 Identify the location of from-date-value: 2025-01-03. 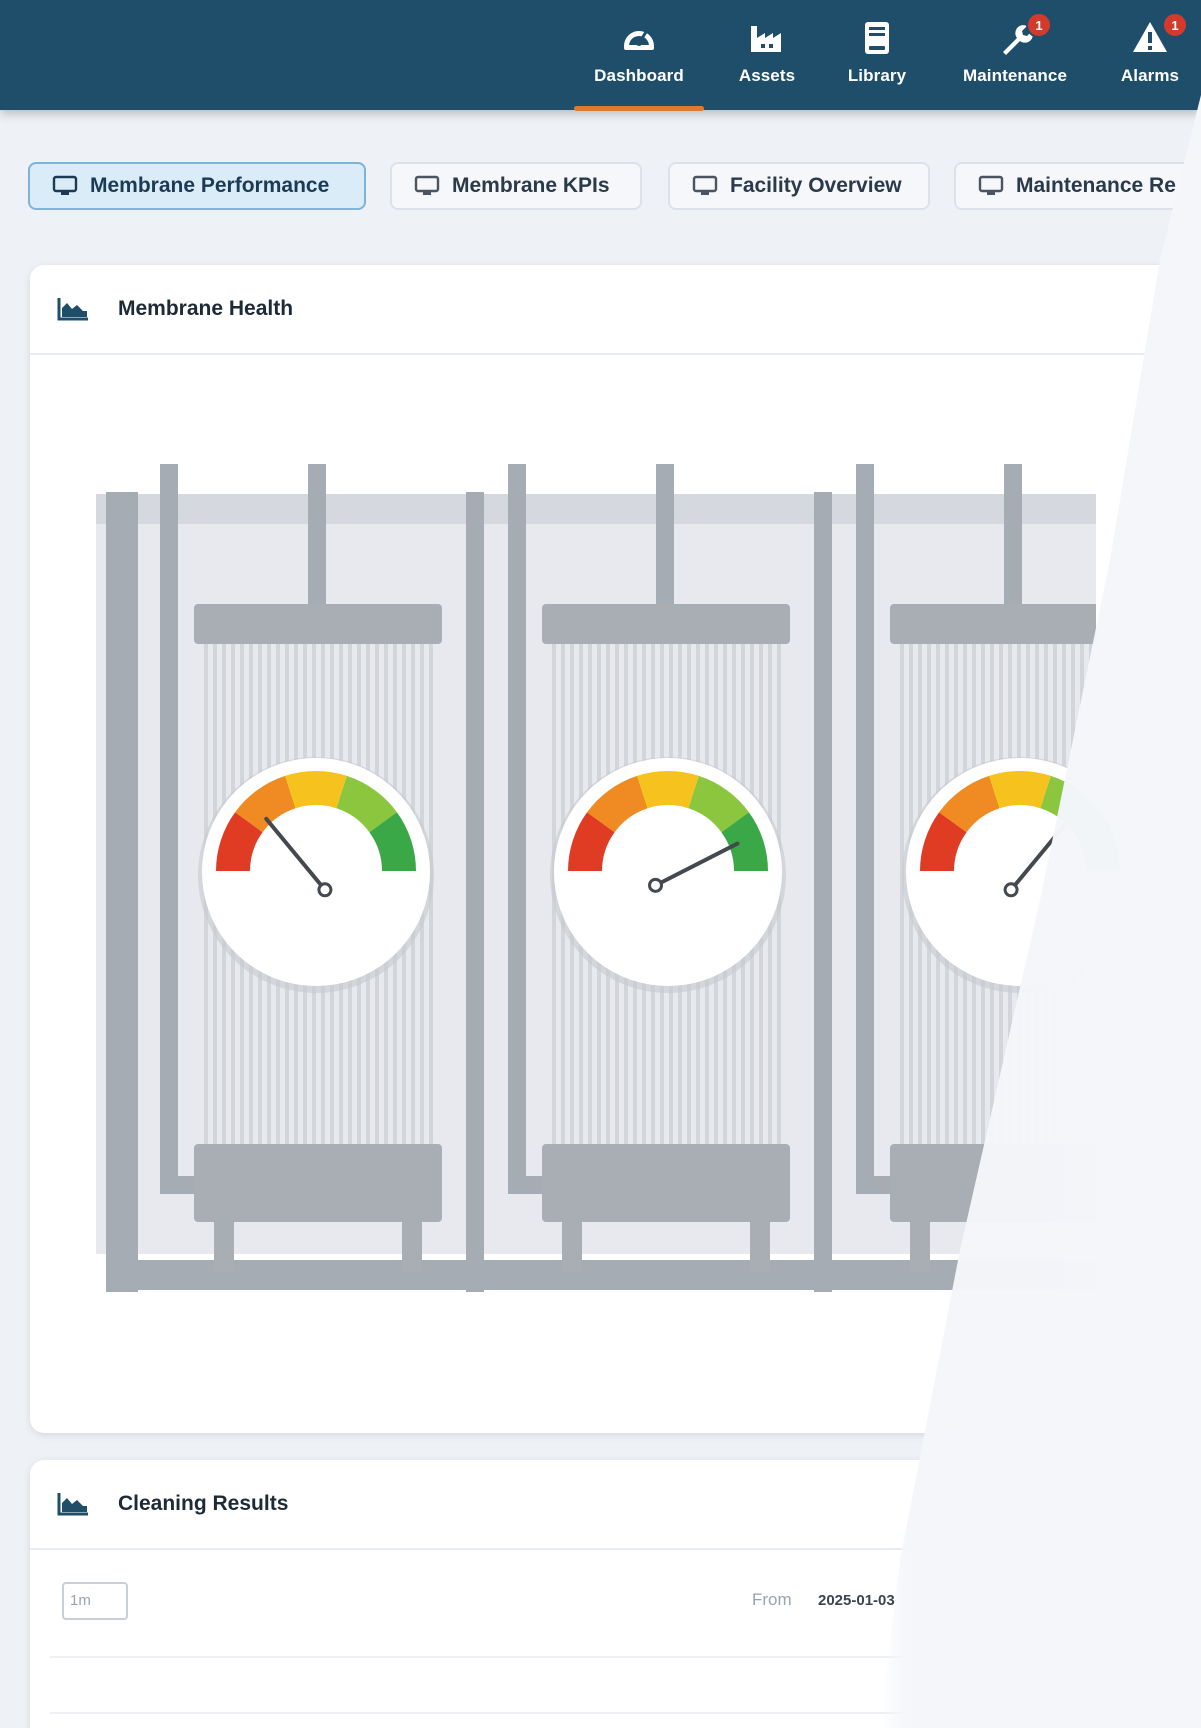
(856, 1600).